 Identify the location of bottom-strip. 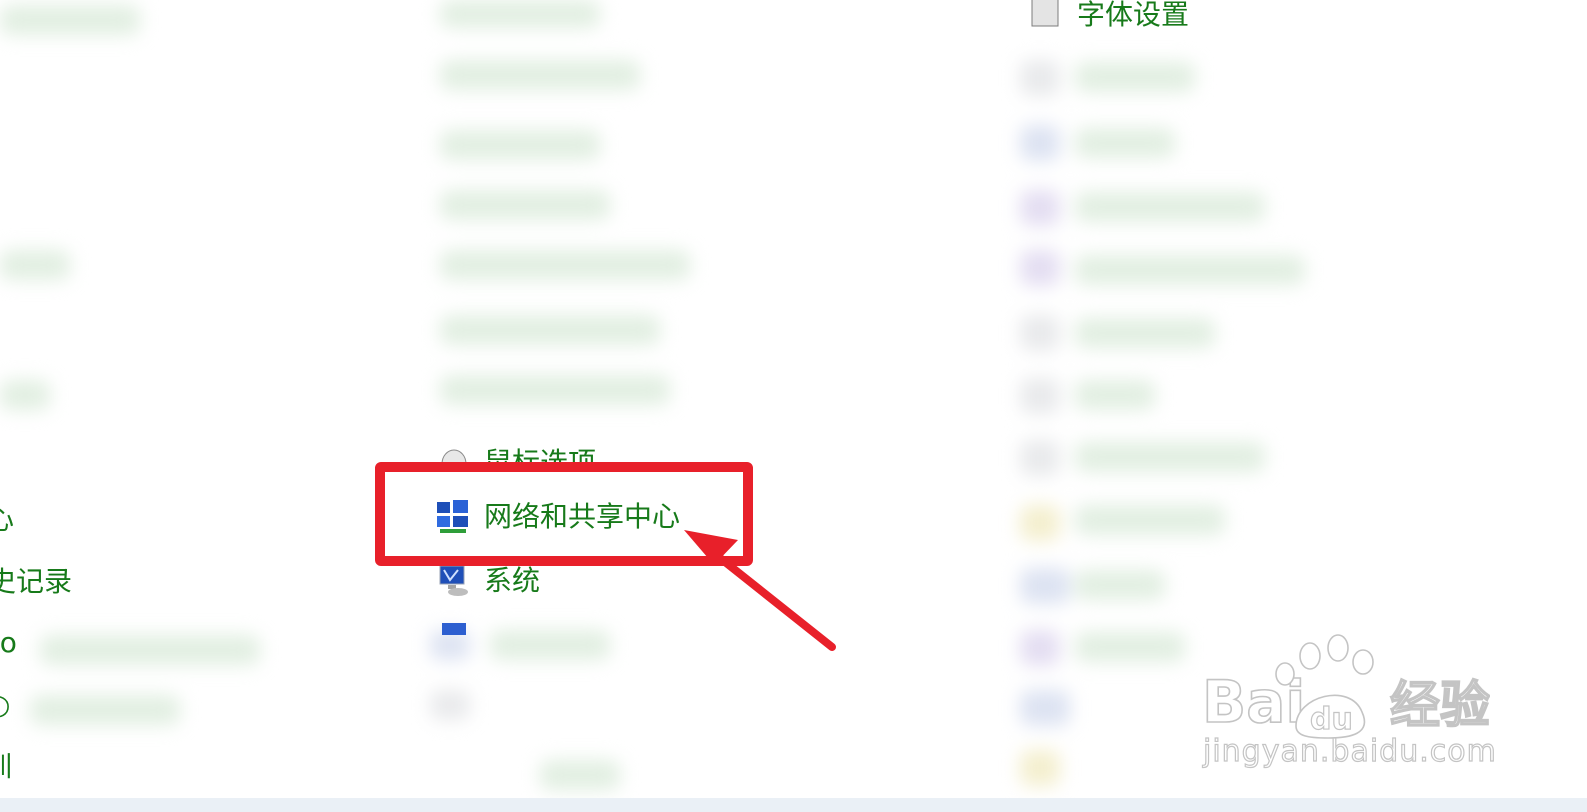
(793, 805).